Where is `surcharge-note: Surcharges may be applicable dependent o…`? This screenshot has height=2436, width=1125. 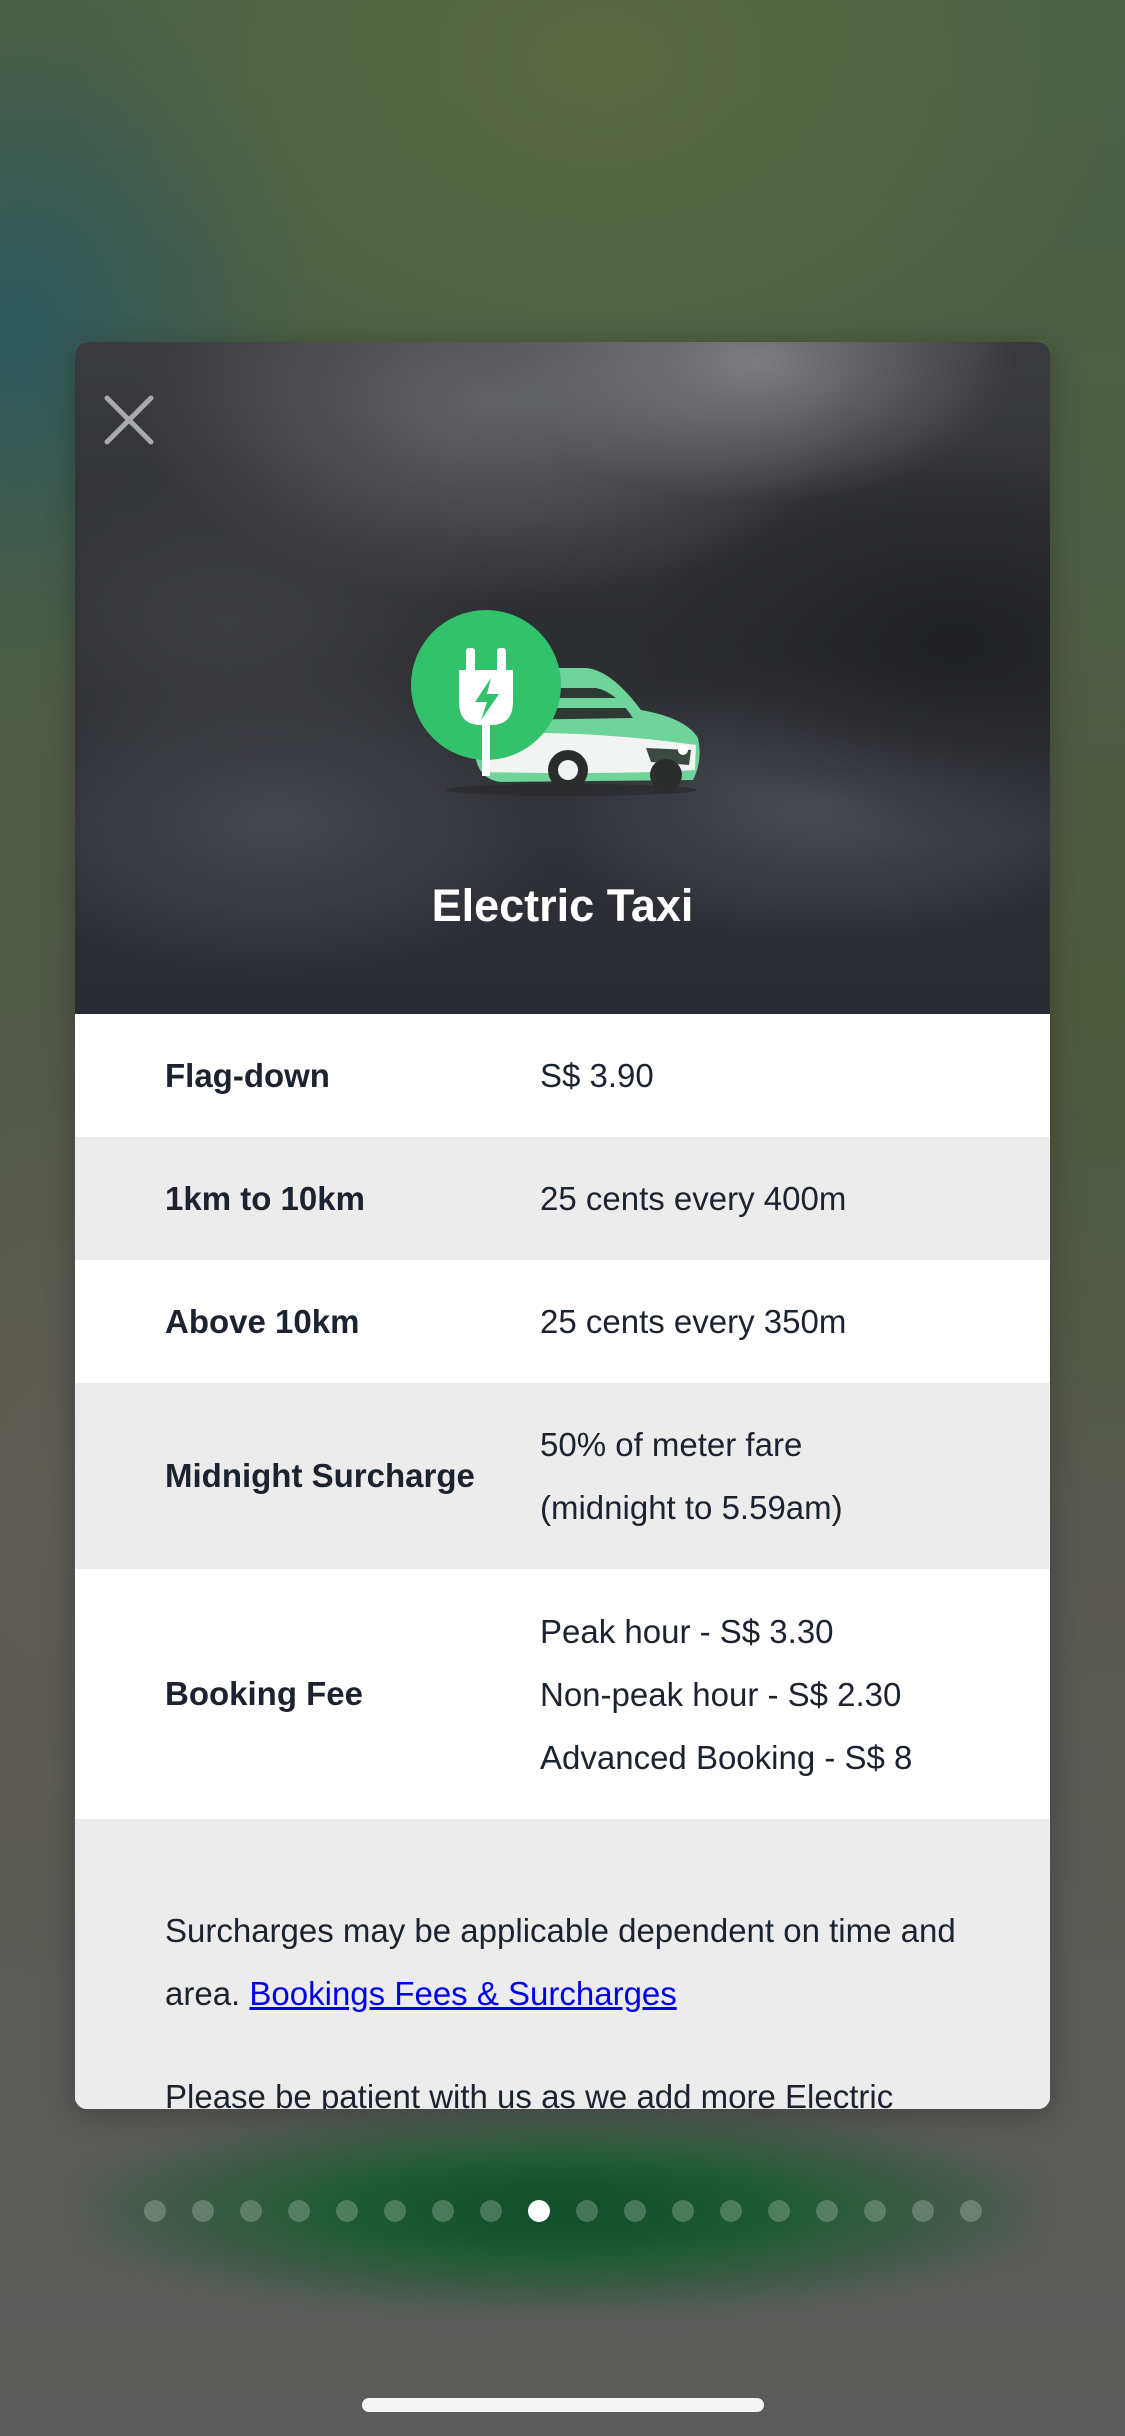 surcharge-note: Surcharges may be applicable dependent o… is located at coordinates (562, 1962).